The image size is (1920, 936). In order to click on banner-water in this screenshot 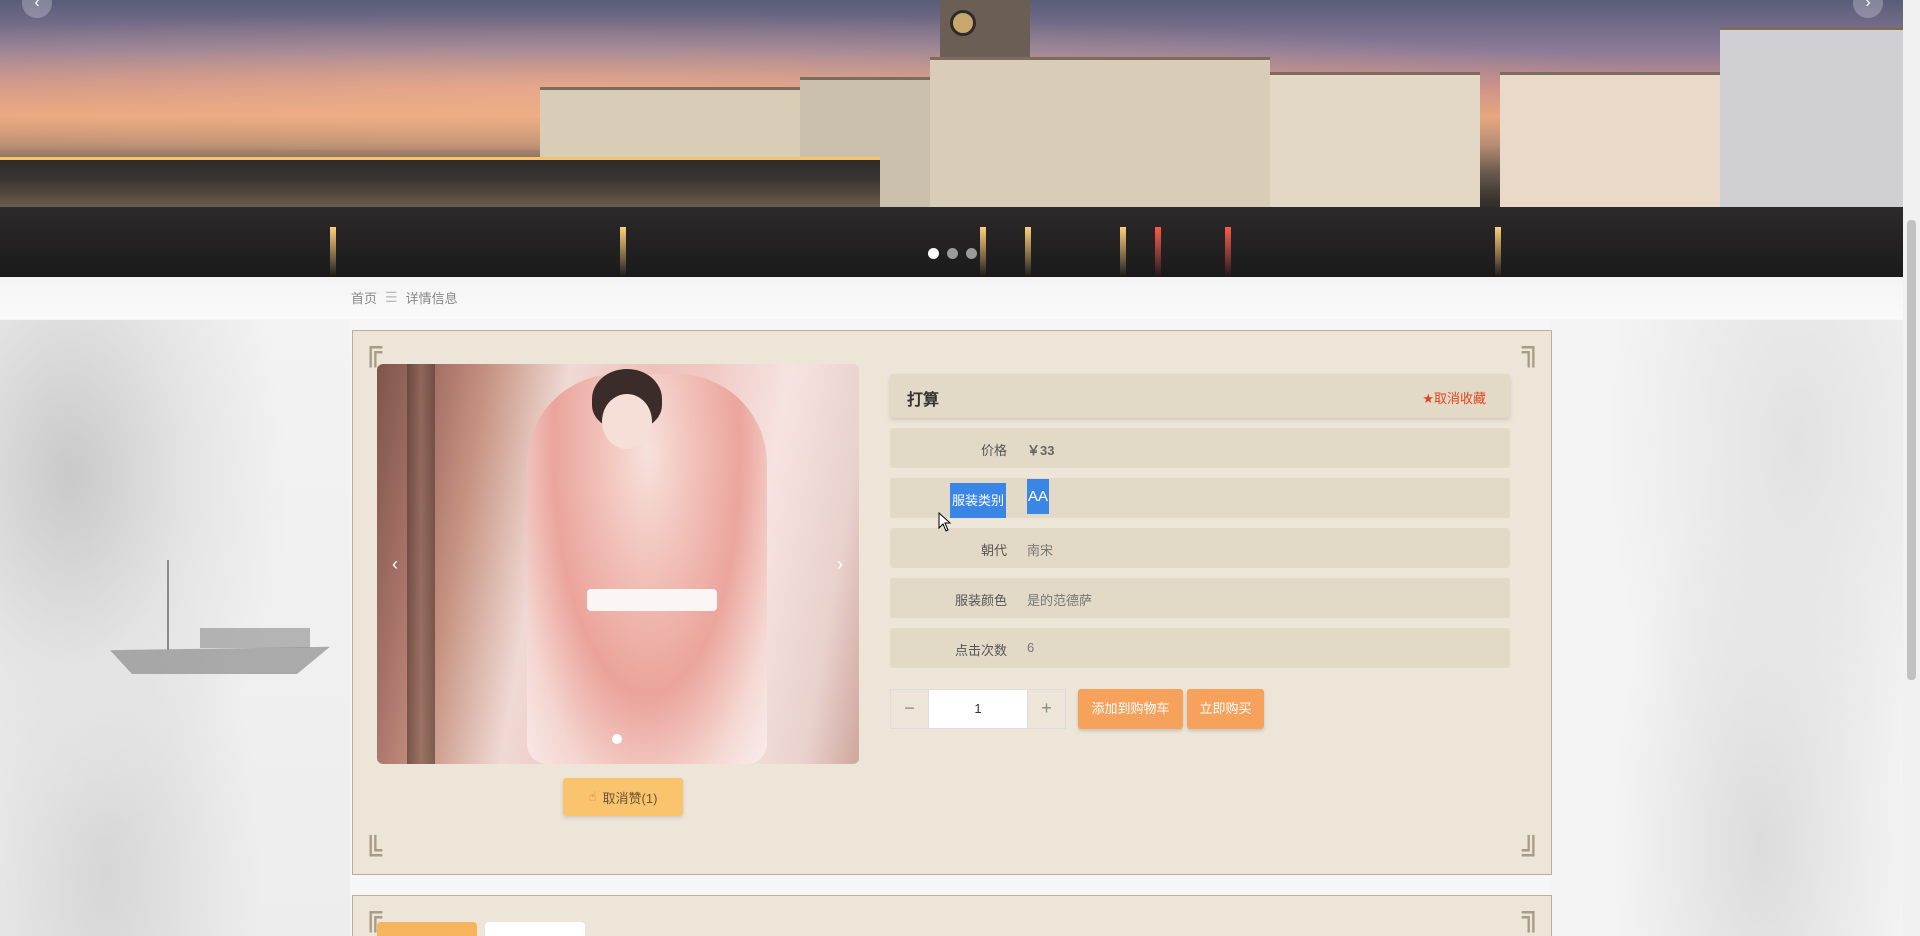, I will do `click(951, 242)`.